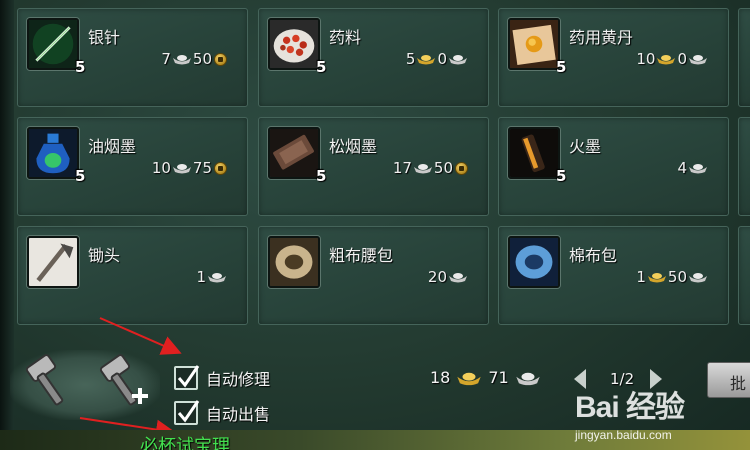 The height and width of the screenshot is (450, 750). I want to click on item-slot: 5 药料 5 0, so click(373, 57).